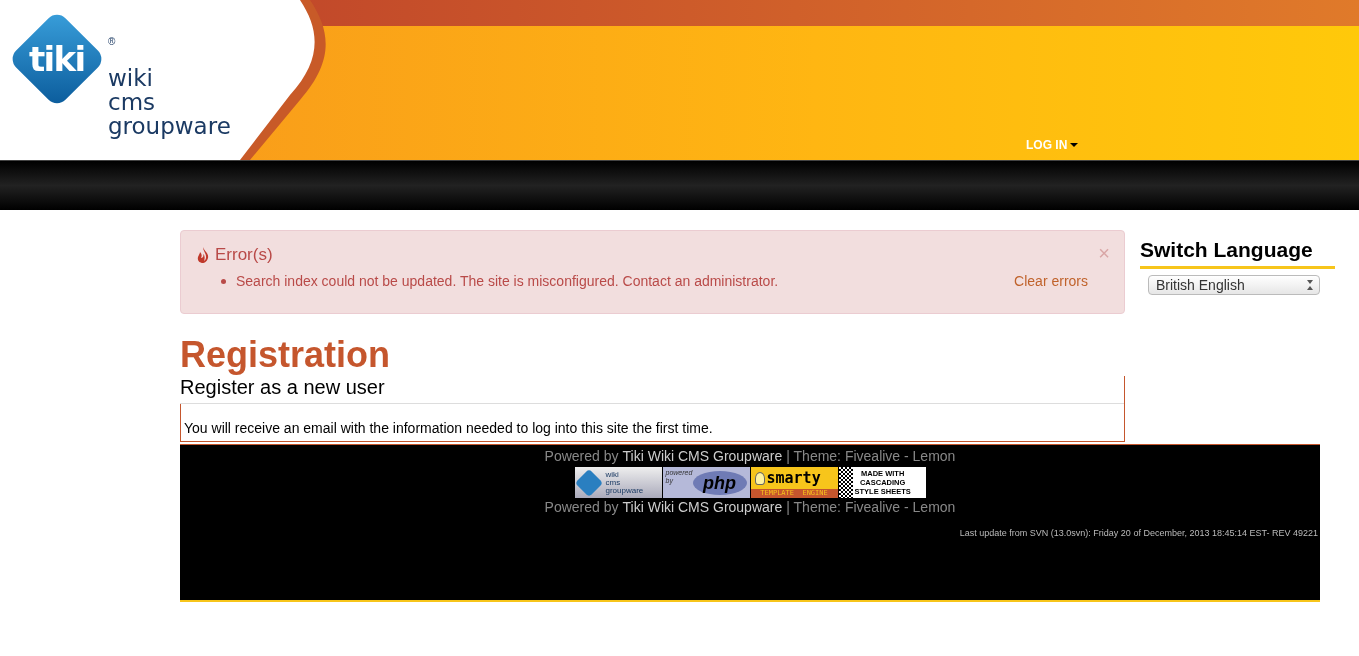  I want to click on badge-text: groupware, so click(624, 490).